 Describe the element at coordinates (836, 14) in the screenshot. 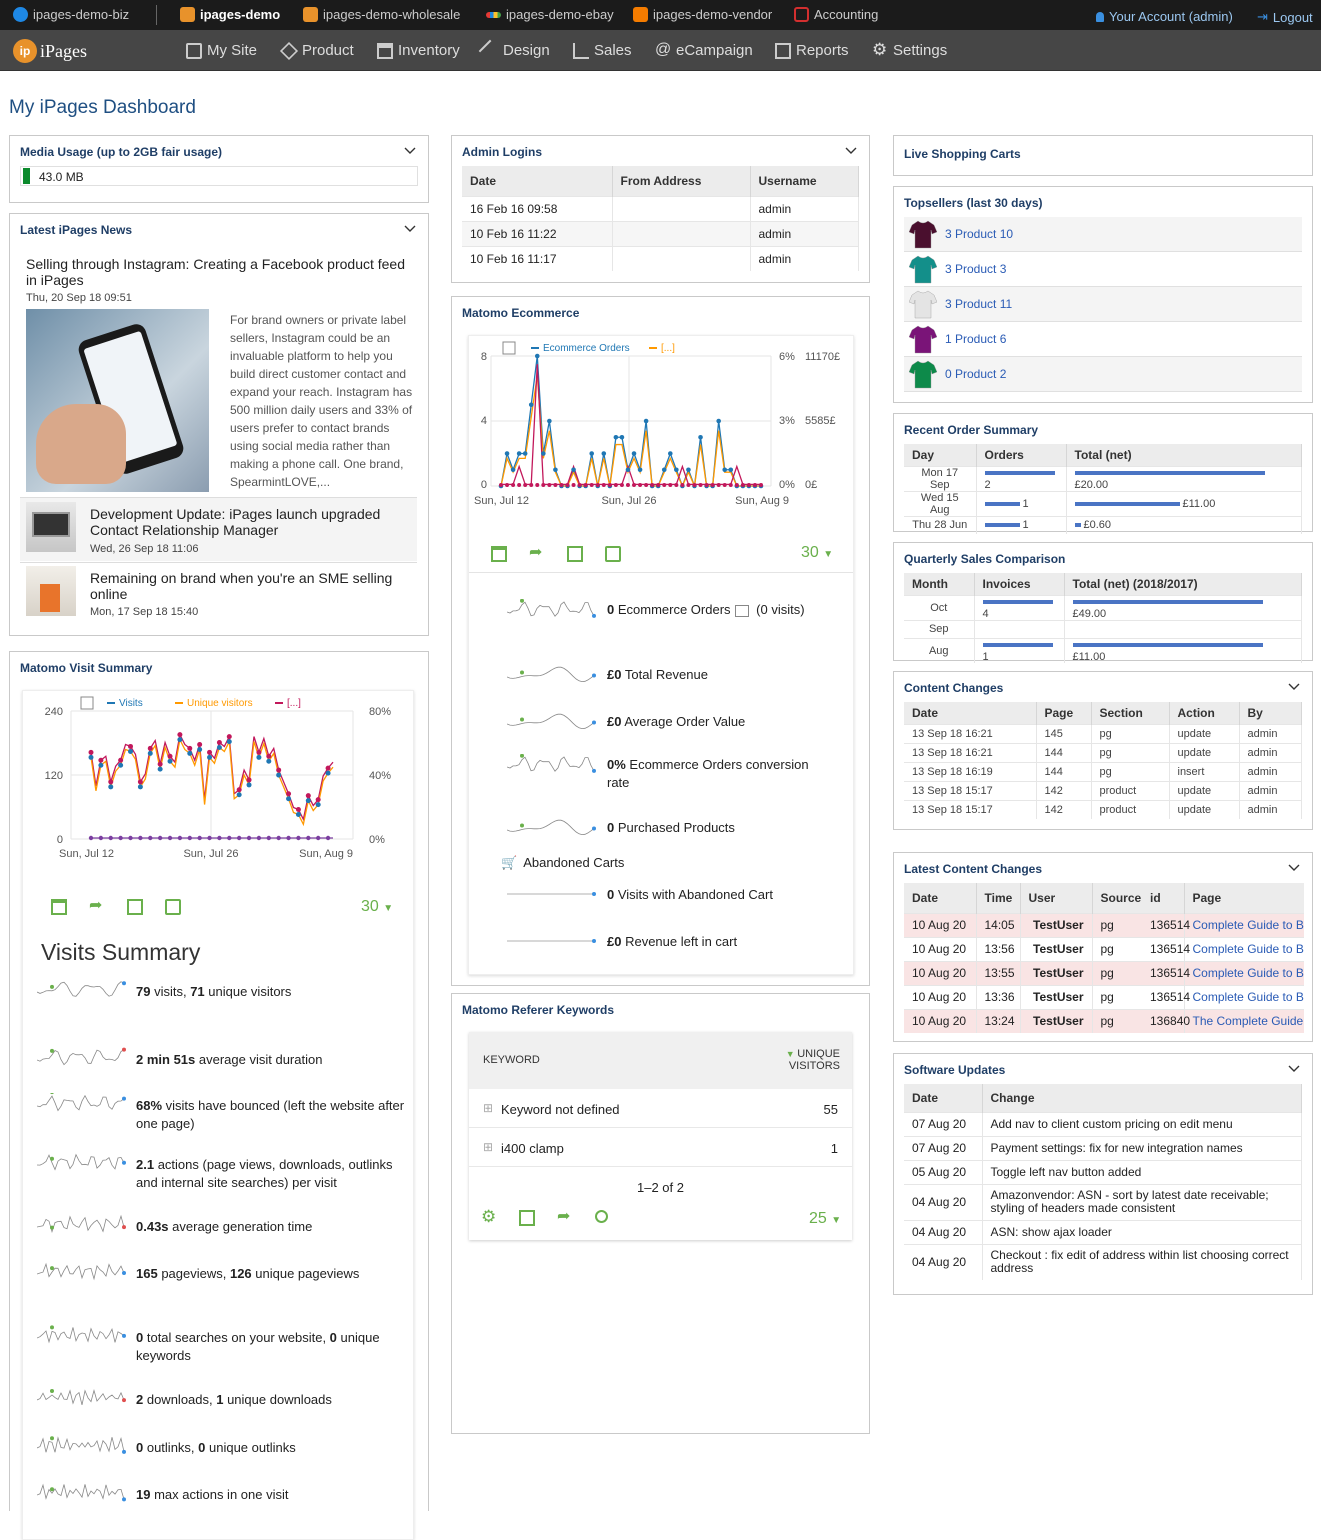

I see `site-link: Accounting` at that location.